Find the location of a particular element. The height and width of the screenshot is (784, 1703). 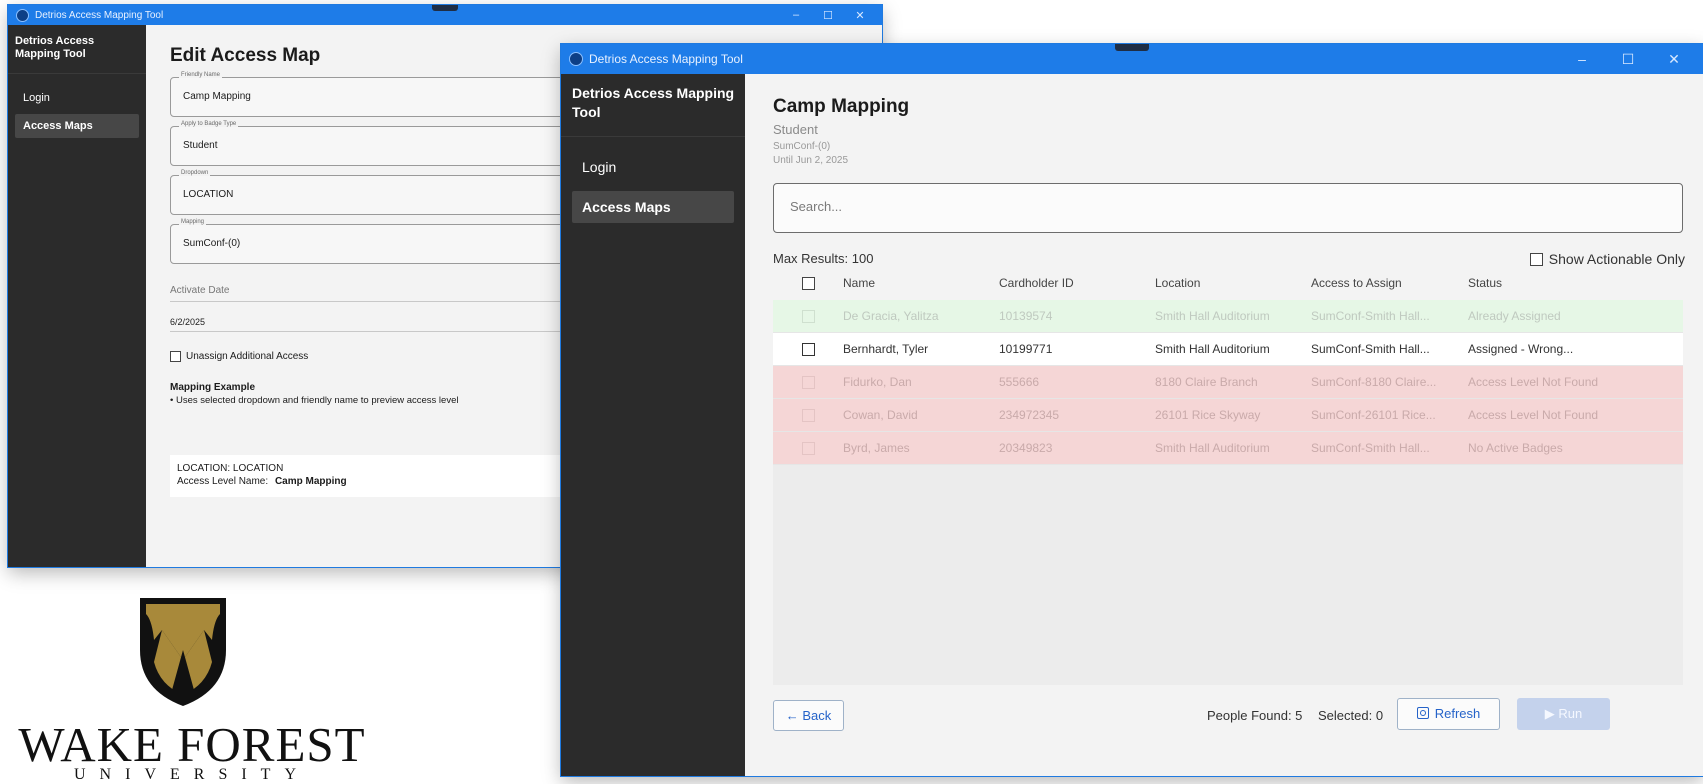

field-legend: Dropdown is located at coordinates (195, 173).